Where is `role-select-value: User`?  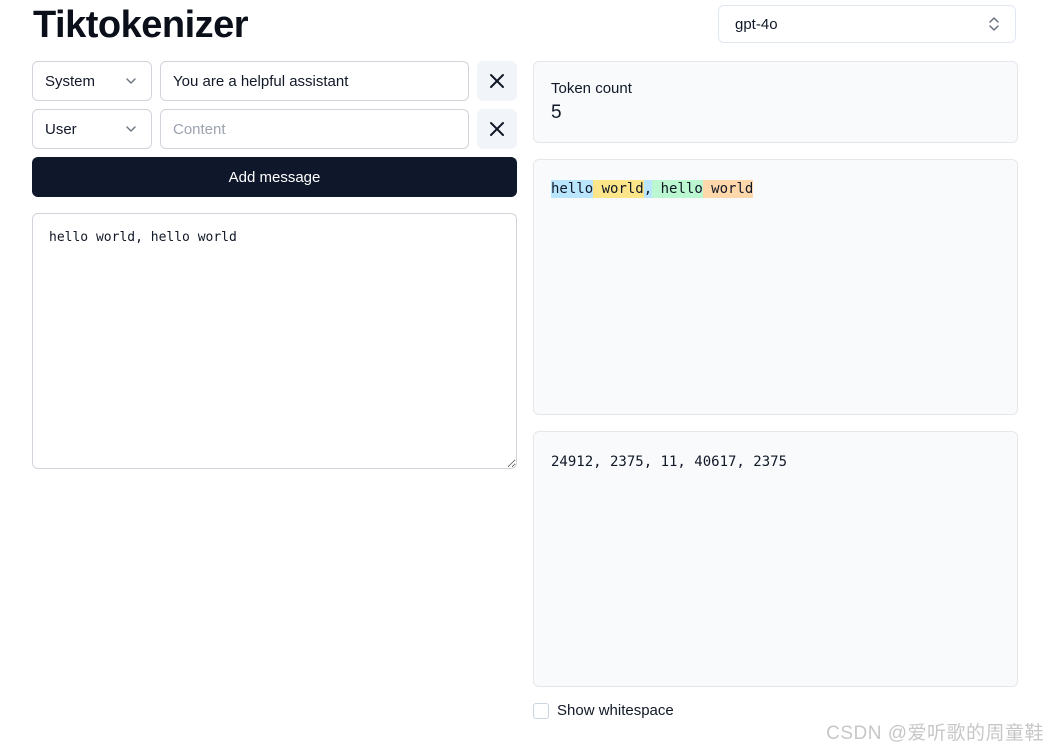
role-select-value: User is located at coordinates (61, 129).